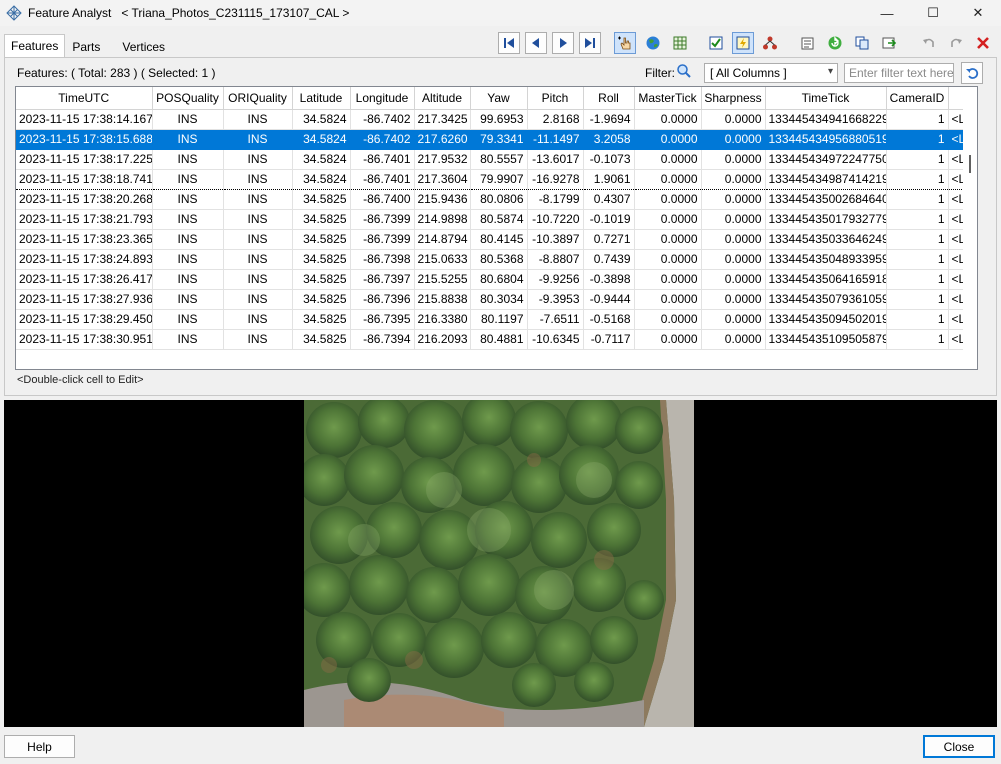 Image resolution: width=1001 pixels, height=764 pixels. What do you see at coordinates (555, 179) in the screenshot?
I see `table-cell: -16.9278` at bounding box center [555, 179].